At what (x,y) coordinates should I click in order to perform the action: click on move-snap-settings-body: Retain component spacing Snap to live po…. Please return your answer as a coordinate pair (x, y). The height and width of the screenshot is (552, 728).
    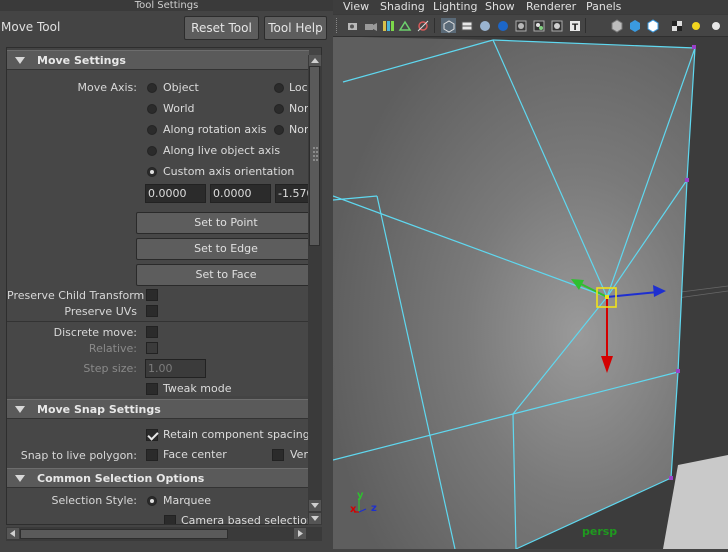
    Looking at the image, I should click on (159, 444).